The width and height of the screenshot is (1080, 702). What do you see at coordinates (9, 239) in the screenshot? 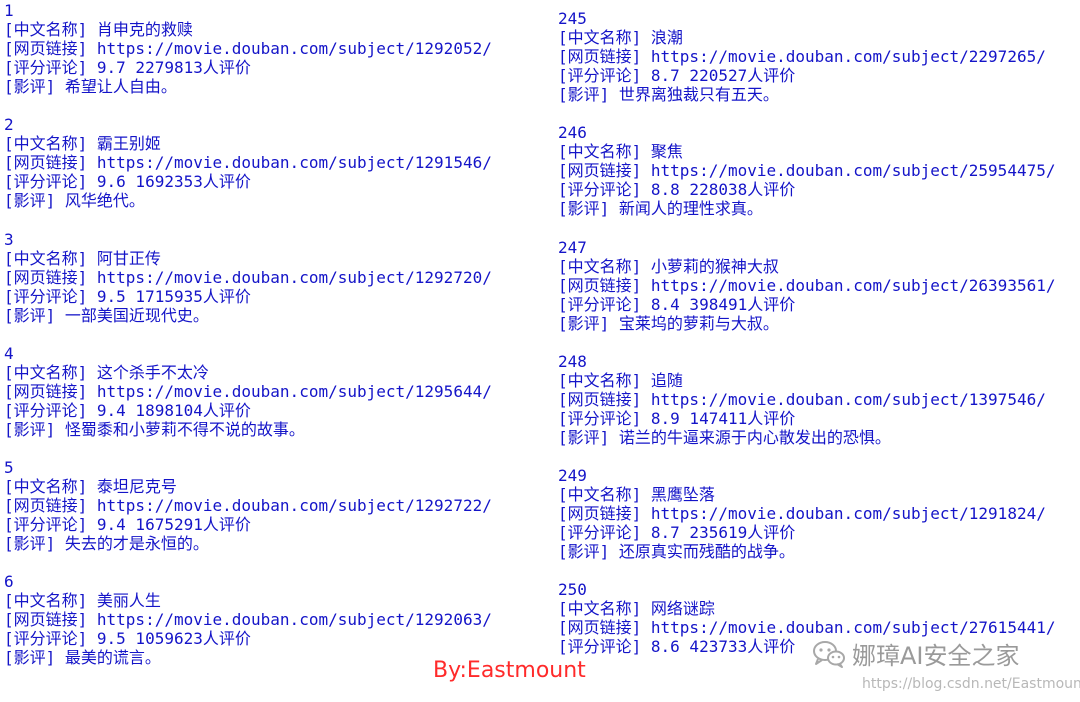
I see `record-index: 3` at bounding box center [9, 239].